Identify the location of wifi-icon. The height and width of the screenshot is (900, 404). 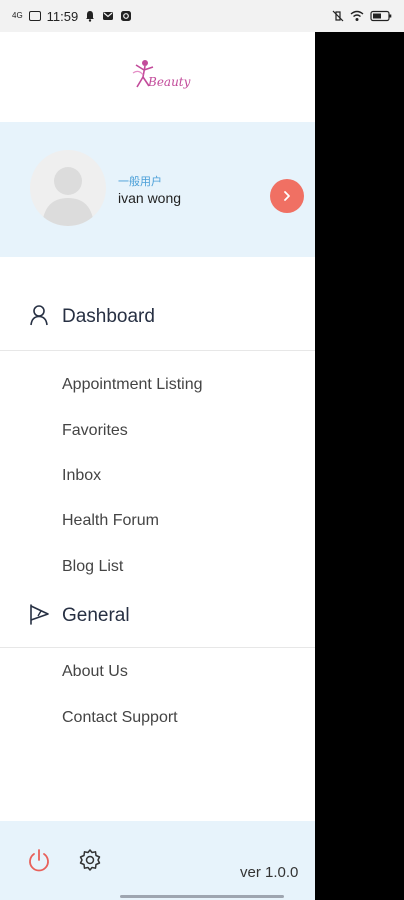
(357, 15).